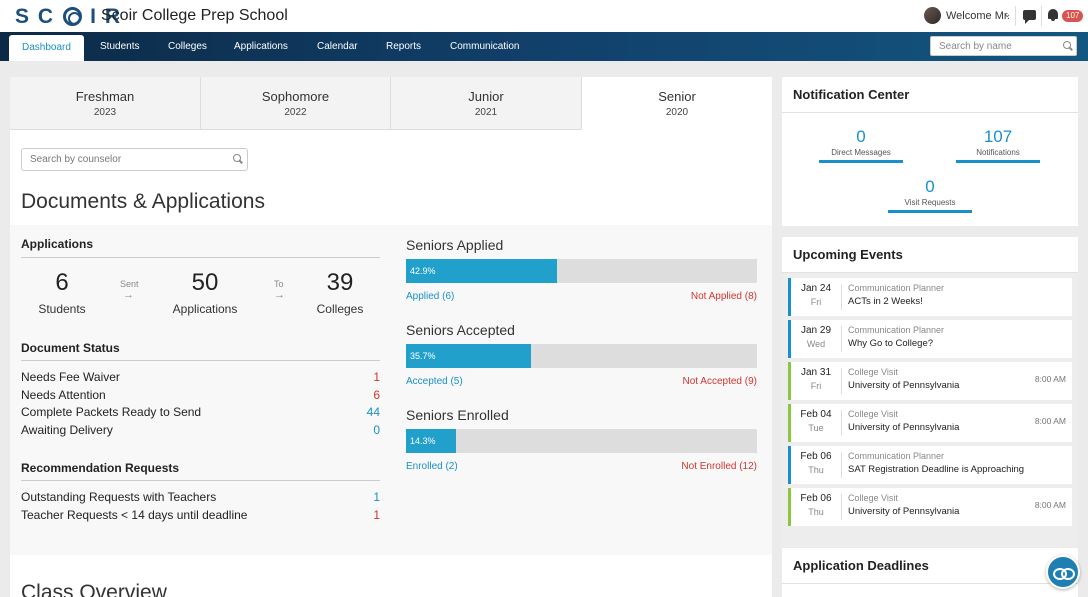 The image size is (1088, 597). What do you see at coordinates (376, 515) in the screenshot?
I see `urgent-teacher-requests-count: 1` at bounding box center [376, 515].